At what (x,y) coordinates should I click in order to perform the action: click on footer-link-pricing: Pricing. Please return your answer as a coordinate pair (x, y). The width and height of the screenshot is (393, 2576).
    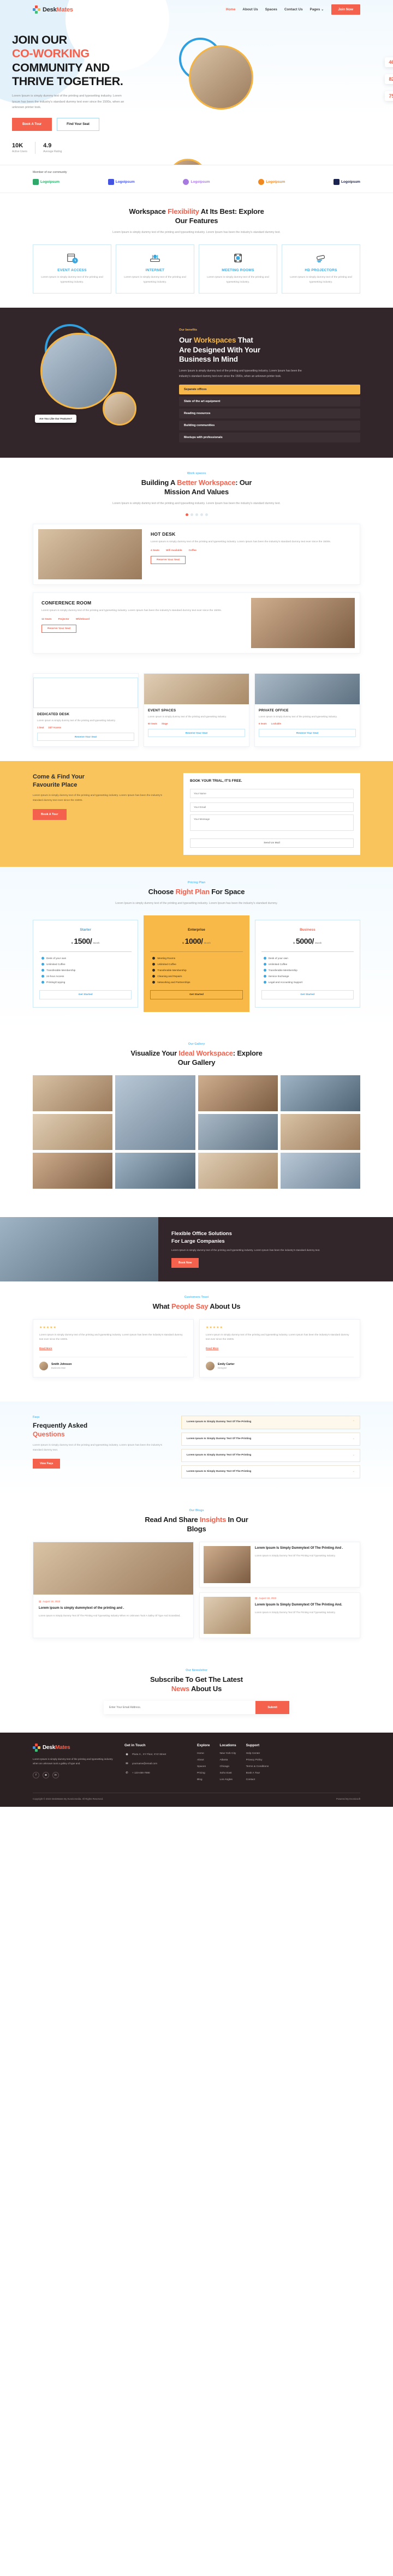
    Looking at the image, I should click on (203, 1774).